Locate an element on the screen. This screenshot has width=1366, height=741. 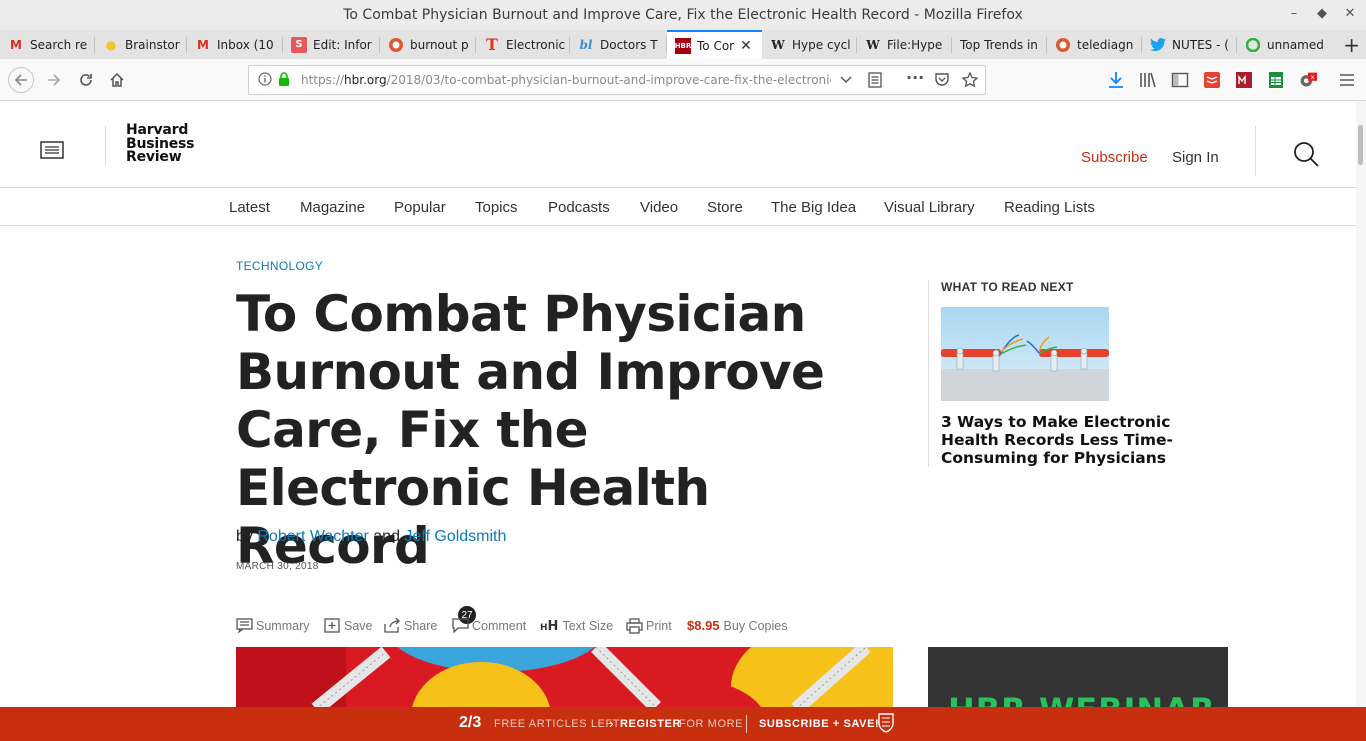
search-icon is located at coordinates (1306, 154).